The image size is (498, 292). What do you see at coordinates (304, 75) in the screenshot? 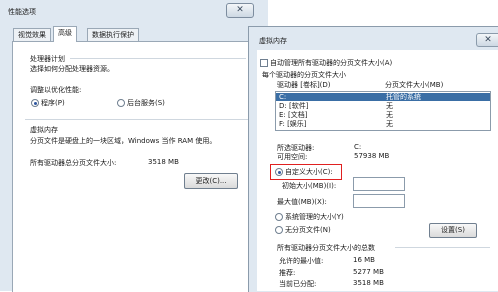
I see `per-drive-heading: 每个驱动器的分页文件大小` at bounding box center [304, 75].